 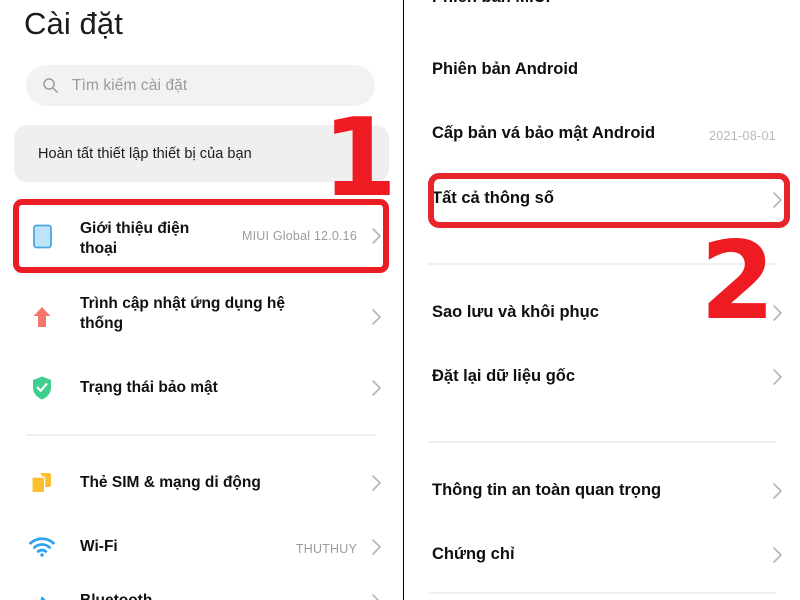 What do you see at coordinates (42, 596) in the screenshot?
I see `bluetooth-icon` at bounding box center [42, 596].